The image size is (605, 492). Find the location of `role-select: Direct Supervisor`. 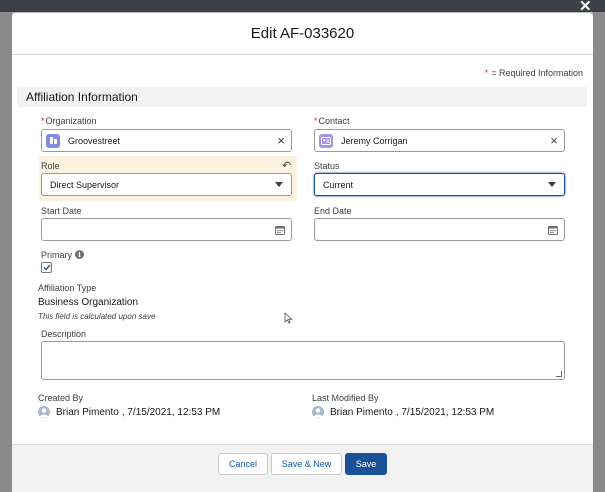

role-select: Direct Supervisor is located at coordinates (166, 184).